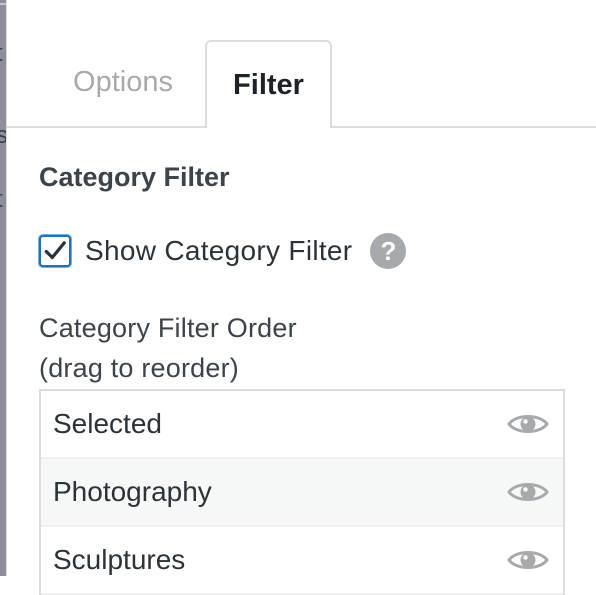  Describe the element at coordinates (302, 425) in the screenshot. I see `list-item: Selected` at that location.